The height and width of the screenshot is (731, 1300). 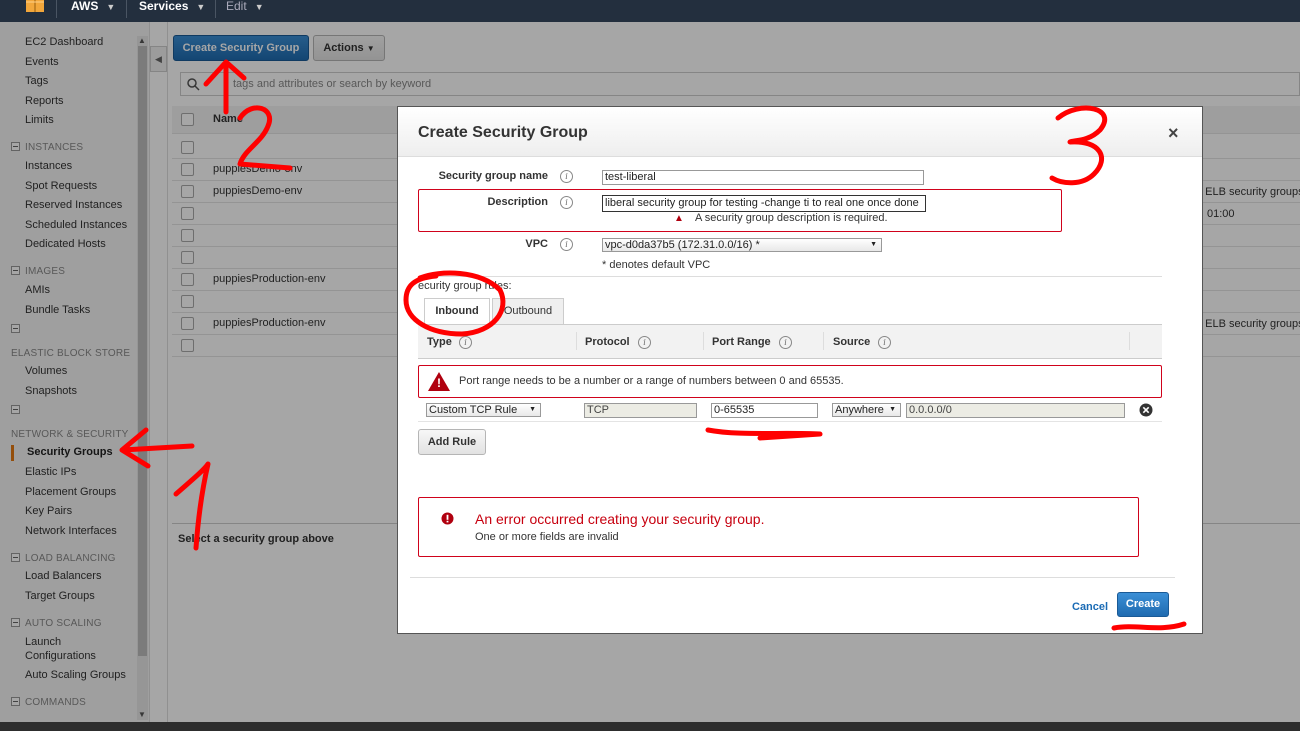 I want to click on aws-cube-icon, so click(x=35, y=7).